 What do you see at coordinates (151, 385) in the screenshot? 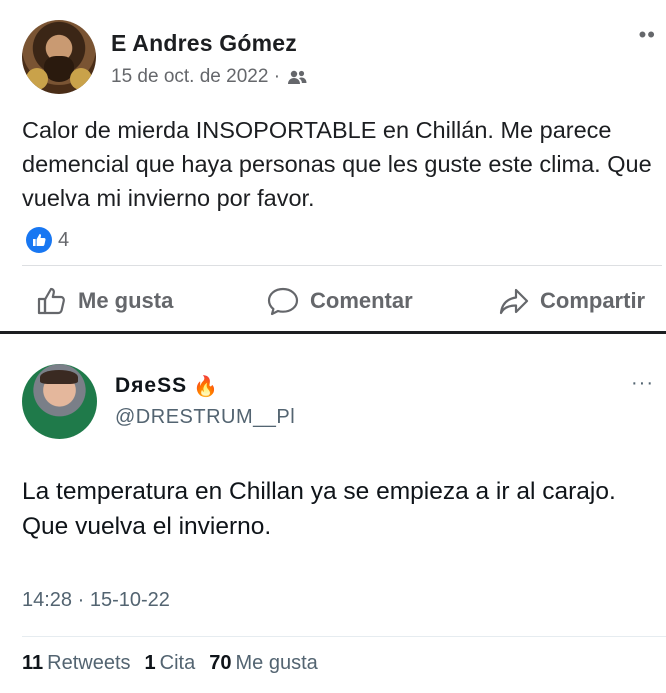
I see `display-name: DяeSS` at bounding box center [151, 385].